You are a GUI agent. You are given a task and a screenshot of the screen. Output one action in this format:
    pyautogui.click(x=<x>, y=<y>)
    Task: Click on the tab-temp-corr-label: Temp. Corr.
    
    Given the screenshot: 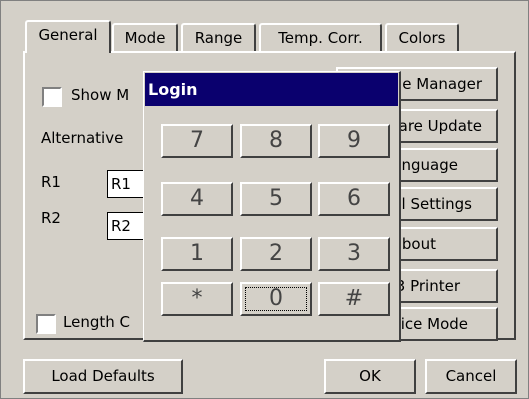 What is the action you would take?
    pyautogui.click(x=320, y=38)
    